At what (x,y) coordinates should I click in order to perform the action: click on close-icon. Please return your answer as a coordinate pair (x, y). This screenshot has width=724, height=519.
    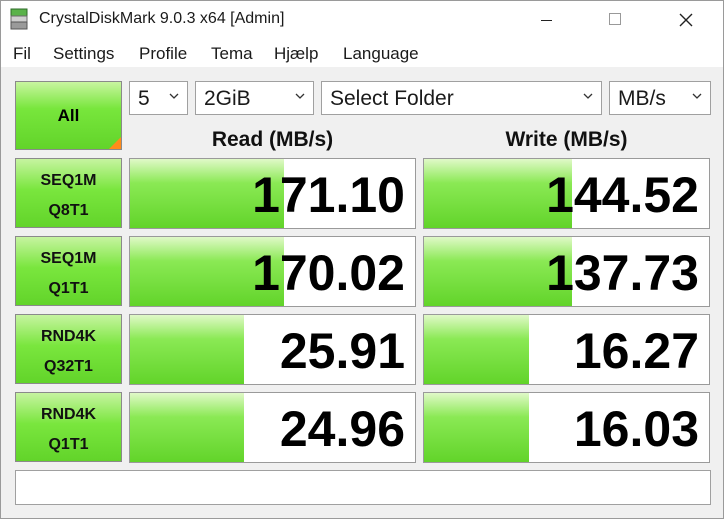
    Looking at the image, I should click on (686, 20).